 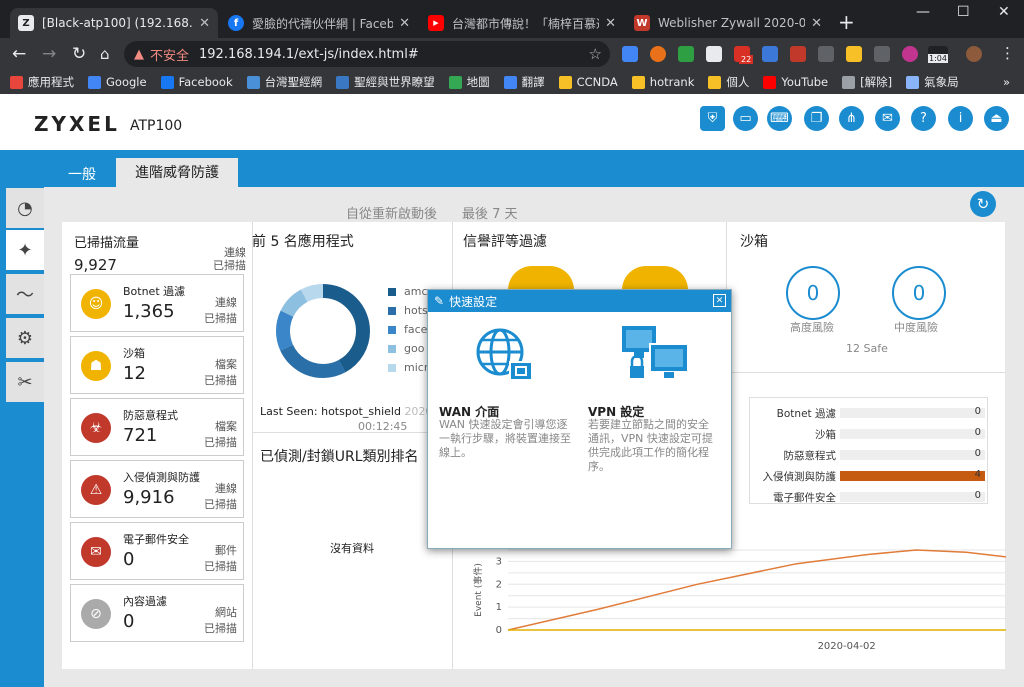 I want to click on globe-icon, so click(x=504, y=354).